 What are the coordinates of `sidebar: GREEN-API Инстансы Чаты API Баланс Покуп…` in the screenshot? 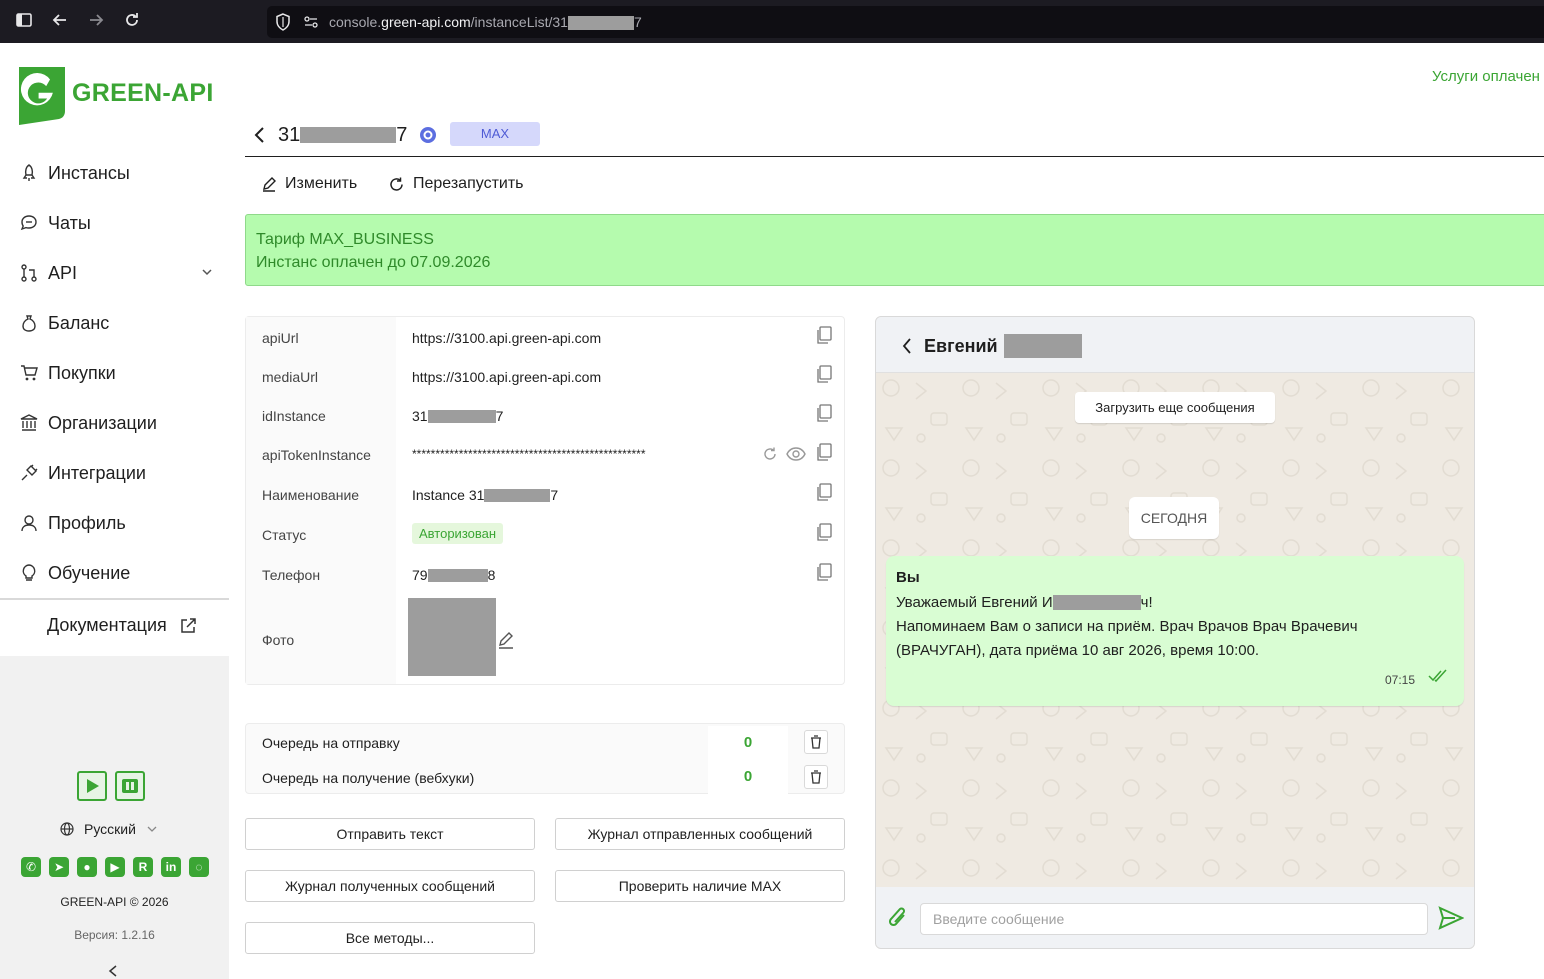 It's located at (114, 511).